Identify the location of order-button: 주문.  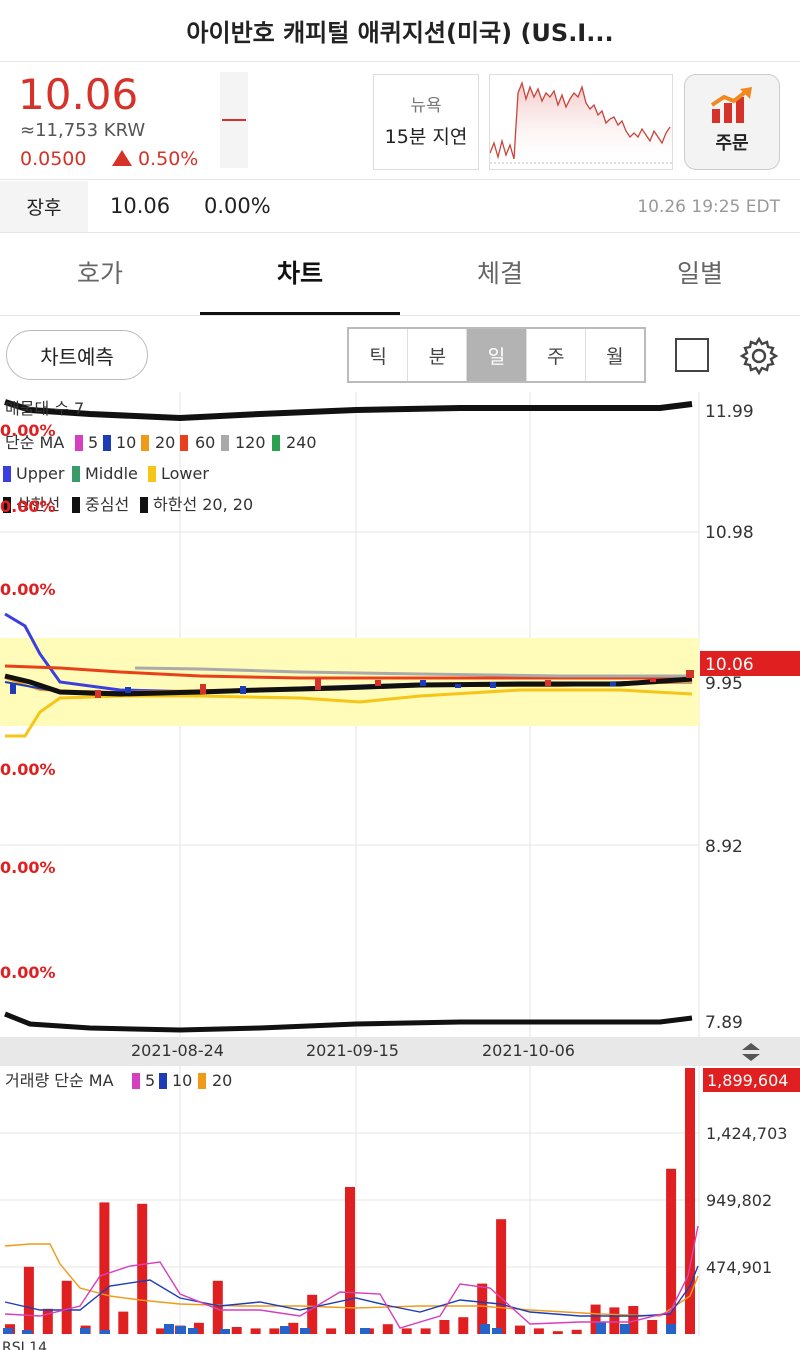
(732, 122).